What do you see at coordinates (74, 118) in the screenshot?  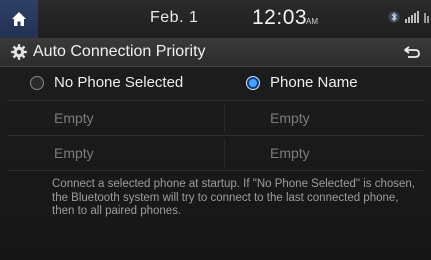 I see `slot-left-1: Empty` at bounding box center [74, 118].